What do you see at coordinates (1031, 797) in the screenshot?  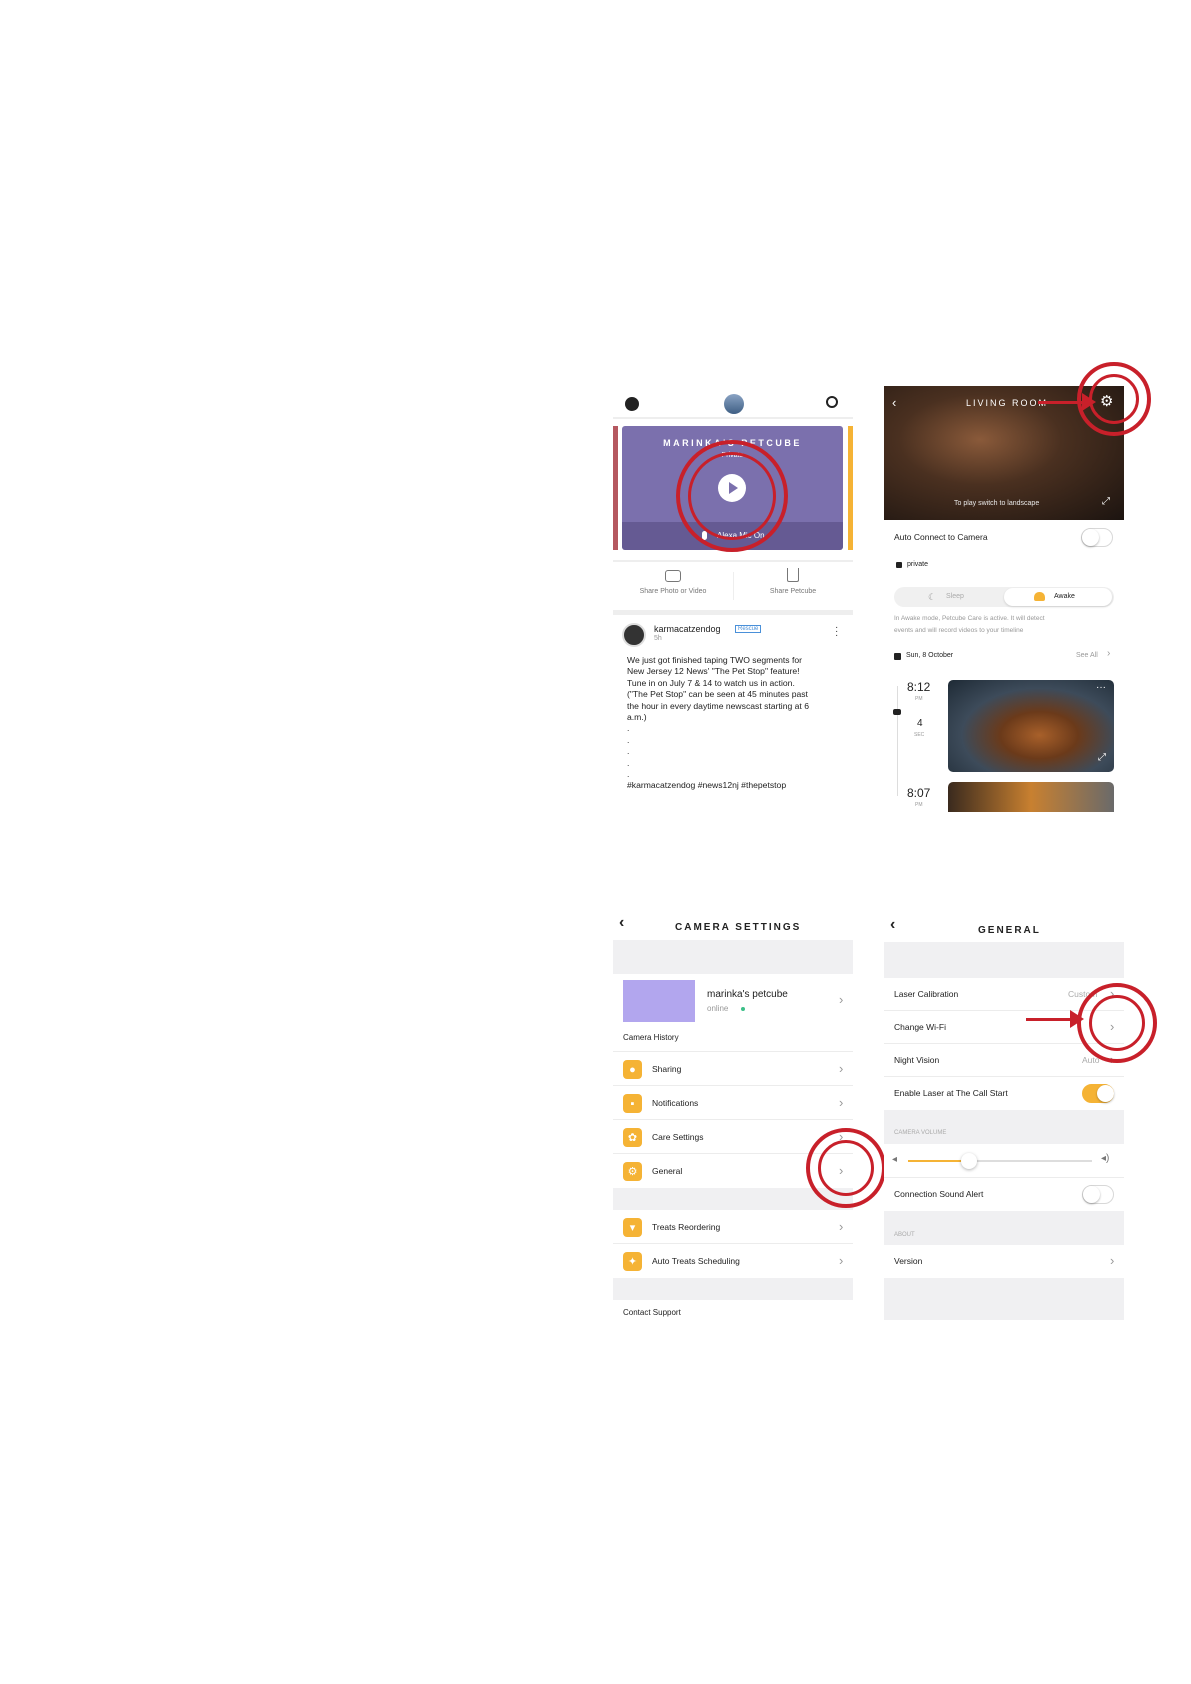 I see `event-thumbnail` at bounding box center [1031, 797].